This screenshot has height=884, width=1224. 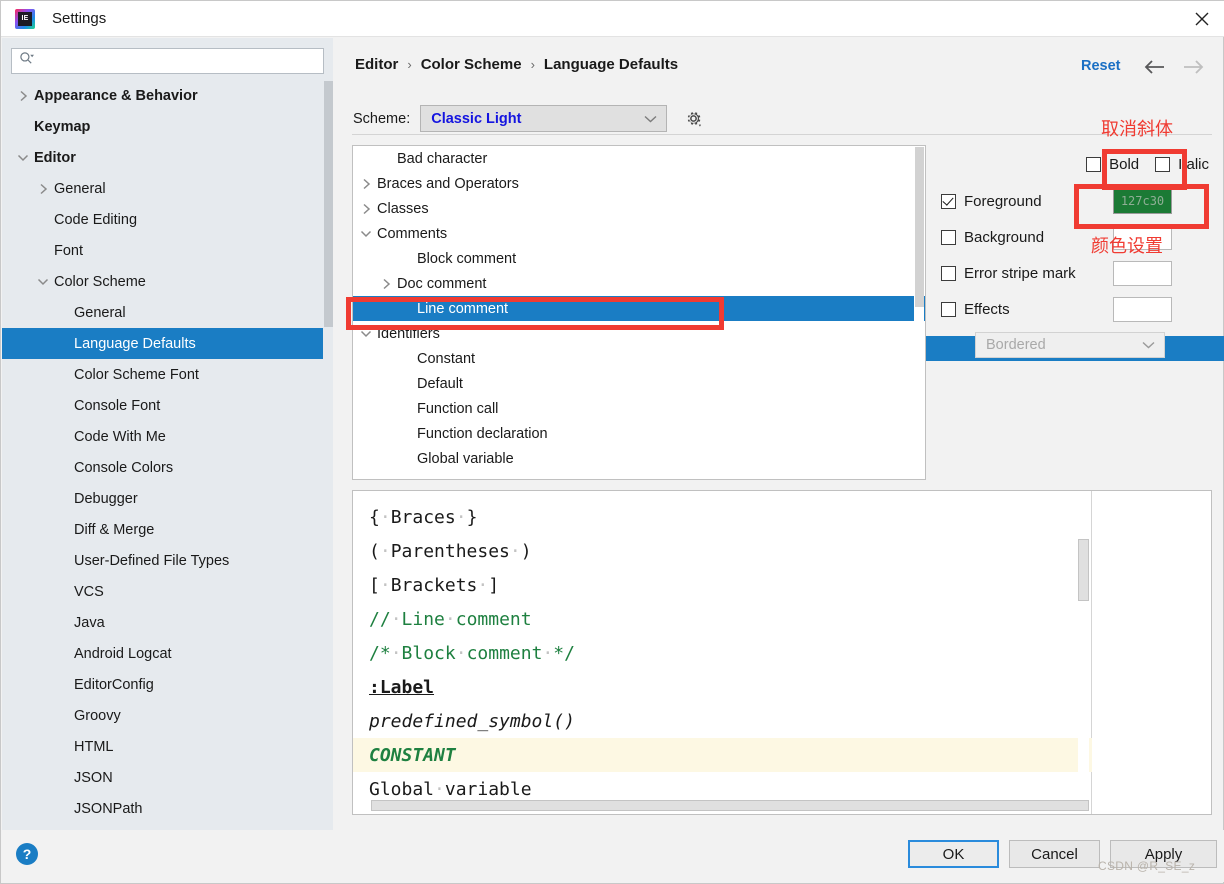 What do you see at coordinates (919, 227) in the screenshot?
I see `attributes-scrollbar-thumb` at bounding box center [919, 227].